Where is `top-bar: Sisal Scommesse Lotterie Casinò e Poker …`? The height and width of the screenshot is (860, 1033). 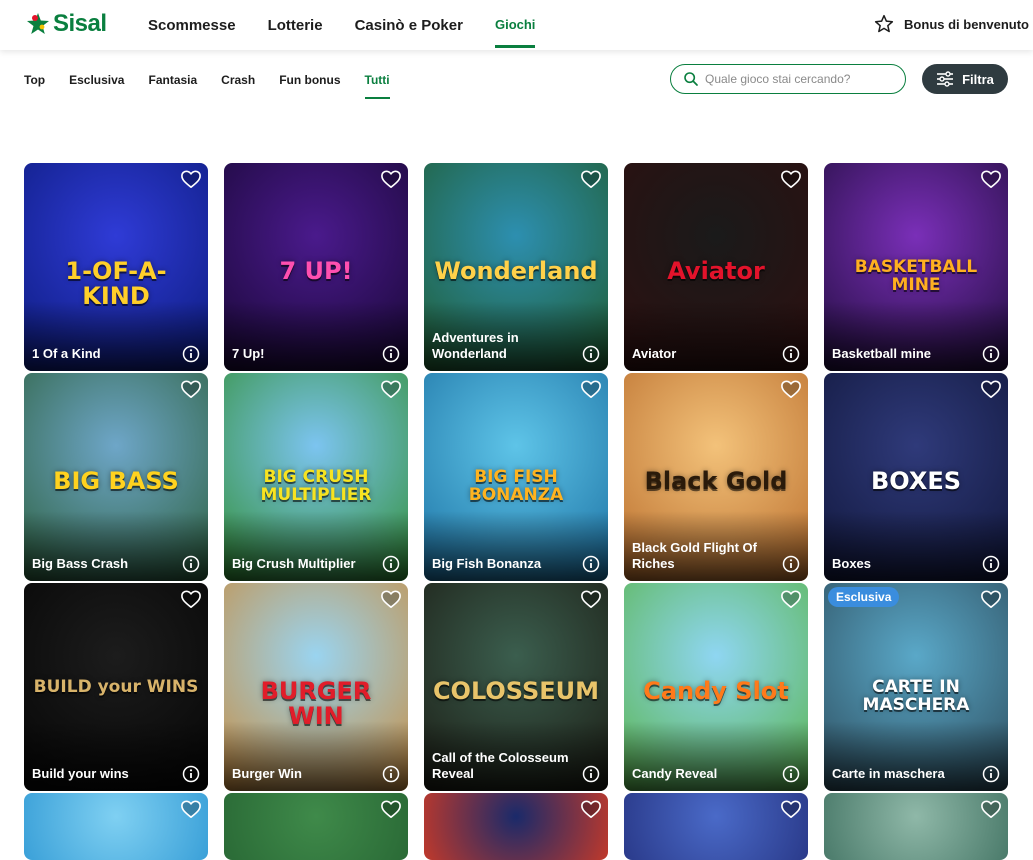 top-bar: Sisal Scommesse Lotterie Casinò e Poker … is located at coordinates (516, 25).